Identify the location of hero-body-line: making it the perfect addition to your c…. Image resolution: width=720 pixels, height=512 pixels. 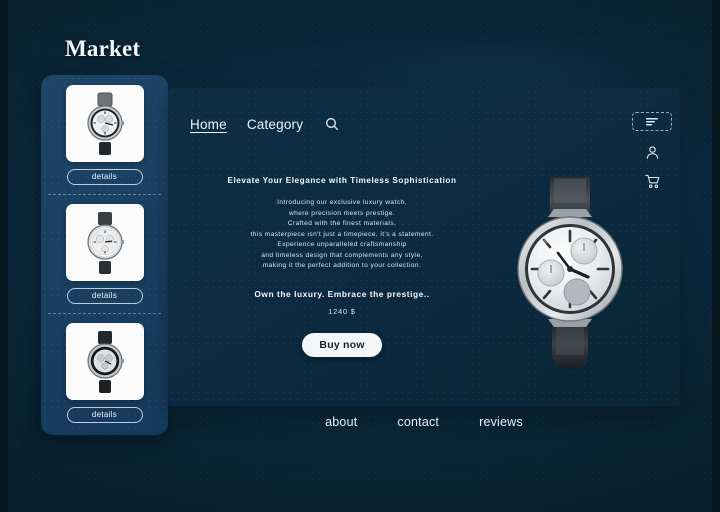
(342, 265).